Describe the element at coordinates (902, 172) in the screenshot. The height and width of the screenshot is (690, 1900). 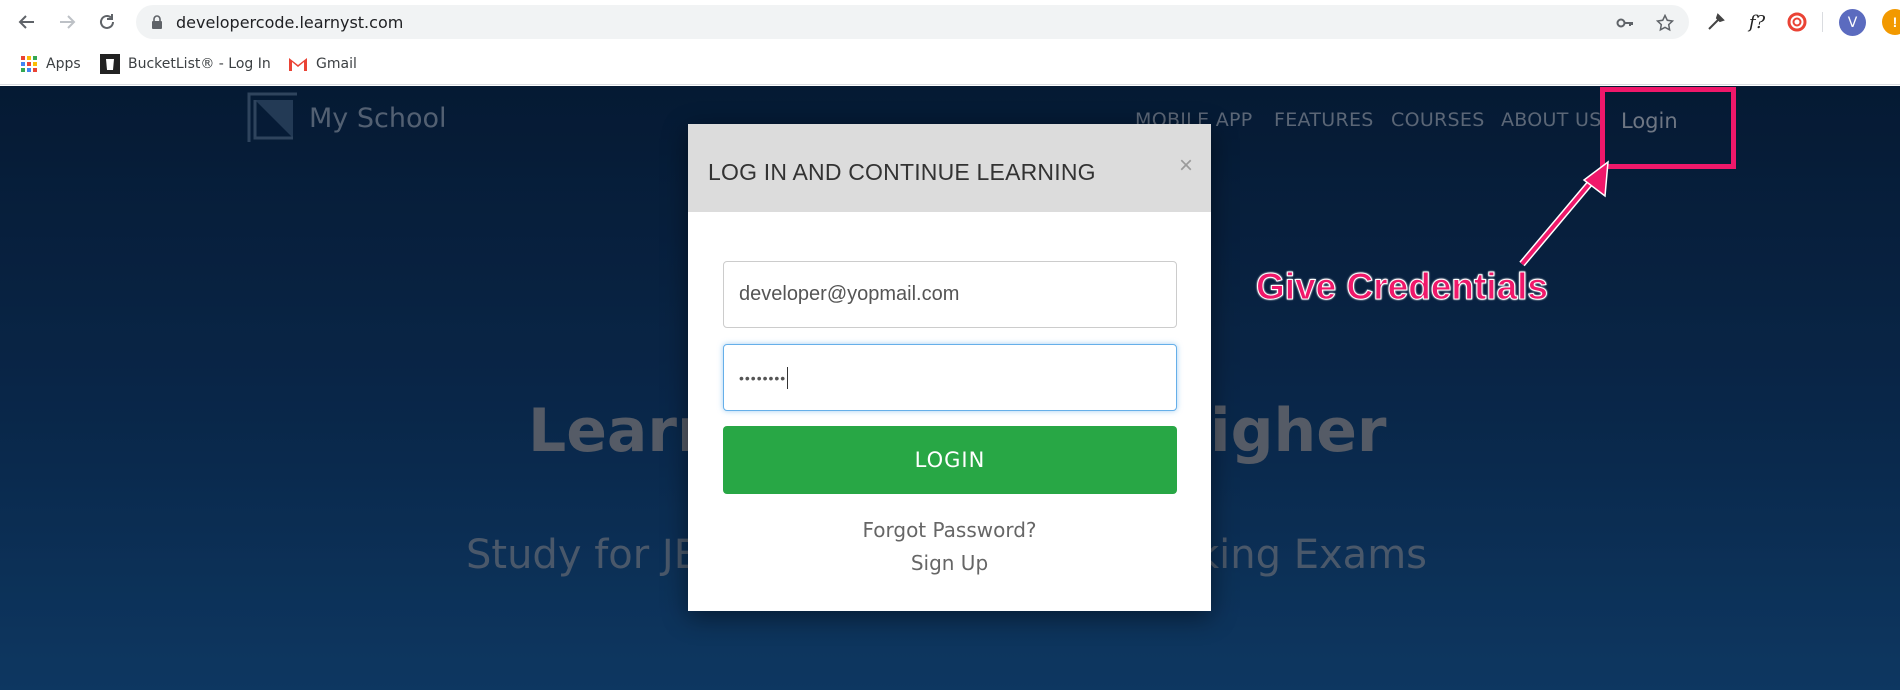
I see `modal-title: LOG IN AND CONTINUE LEARNING` at that location.